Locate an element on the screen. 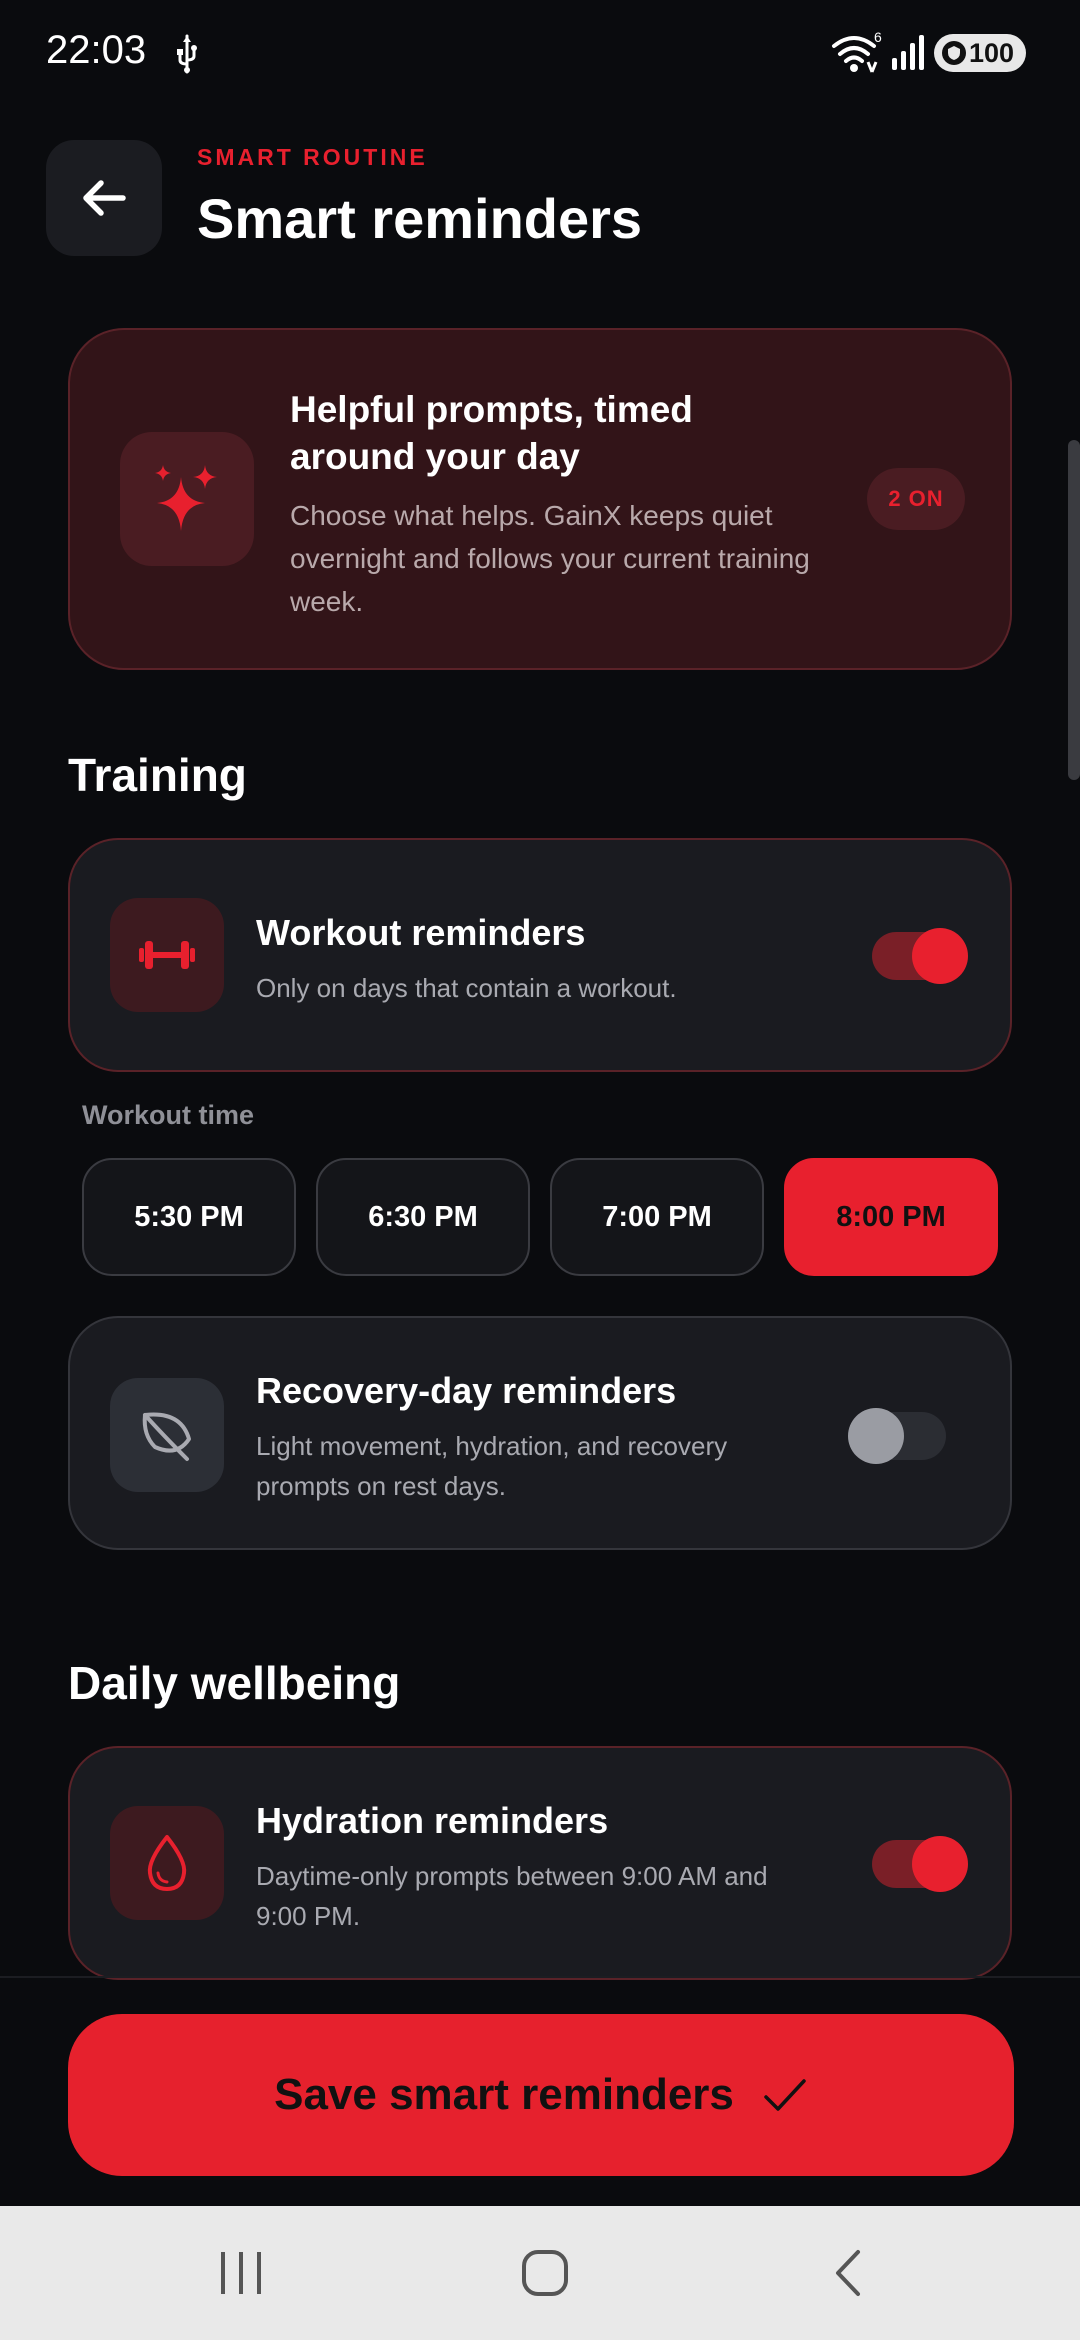 The width and height of the screenshot is (1080, 2340). arrow-left-icon is located at coordinates (104, 198).